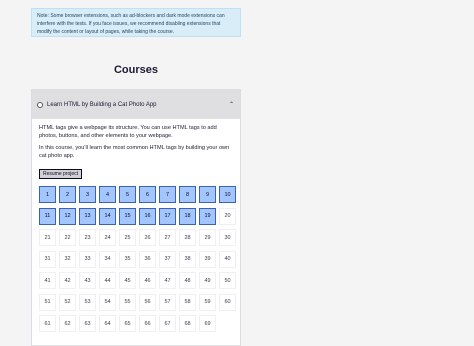 This screenshot has height=346, width=474. What do you see at coordinates (87, 280) in the screenshot?
I see `step-button: 43` at bounding box center [87, 280].